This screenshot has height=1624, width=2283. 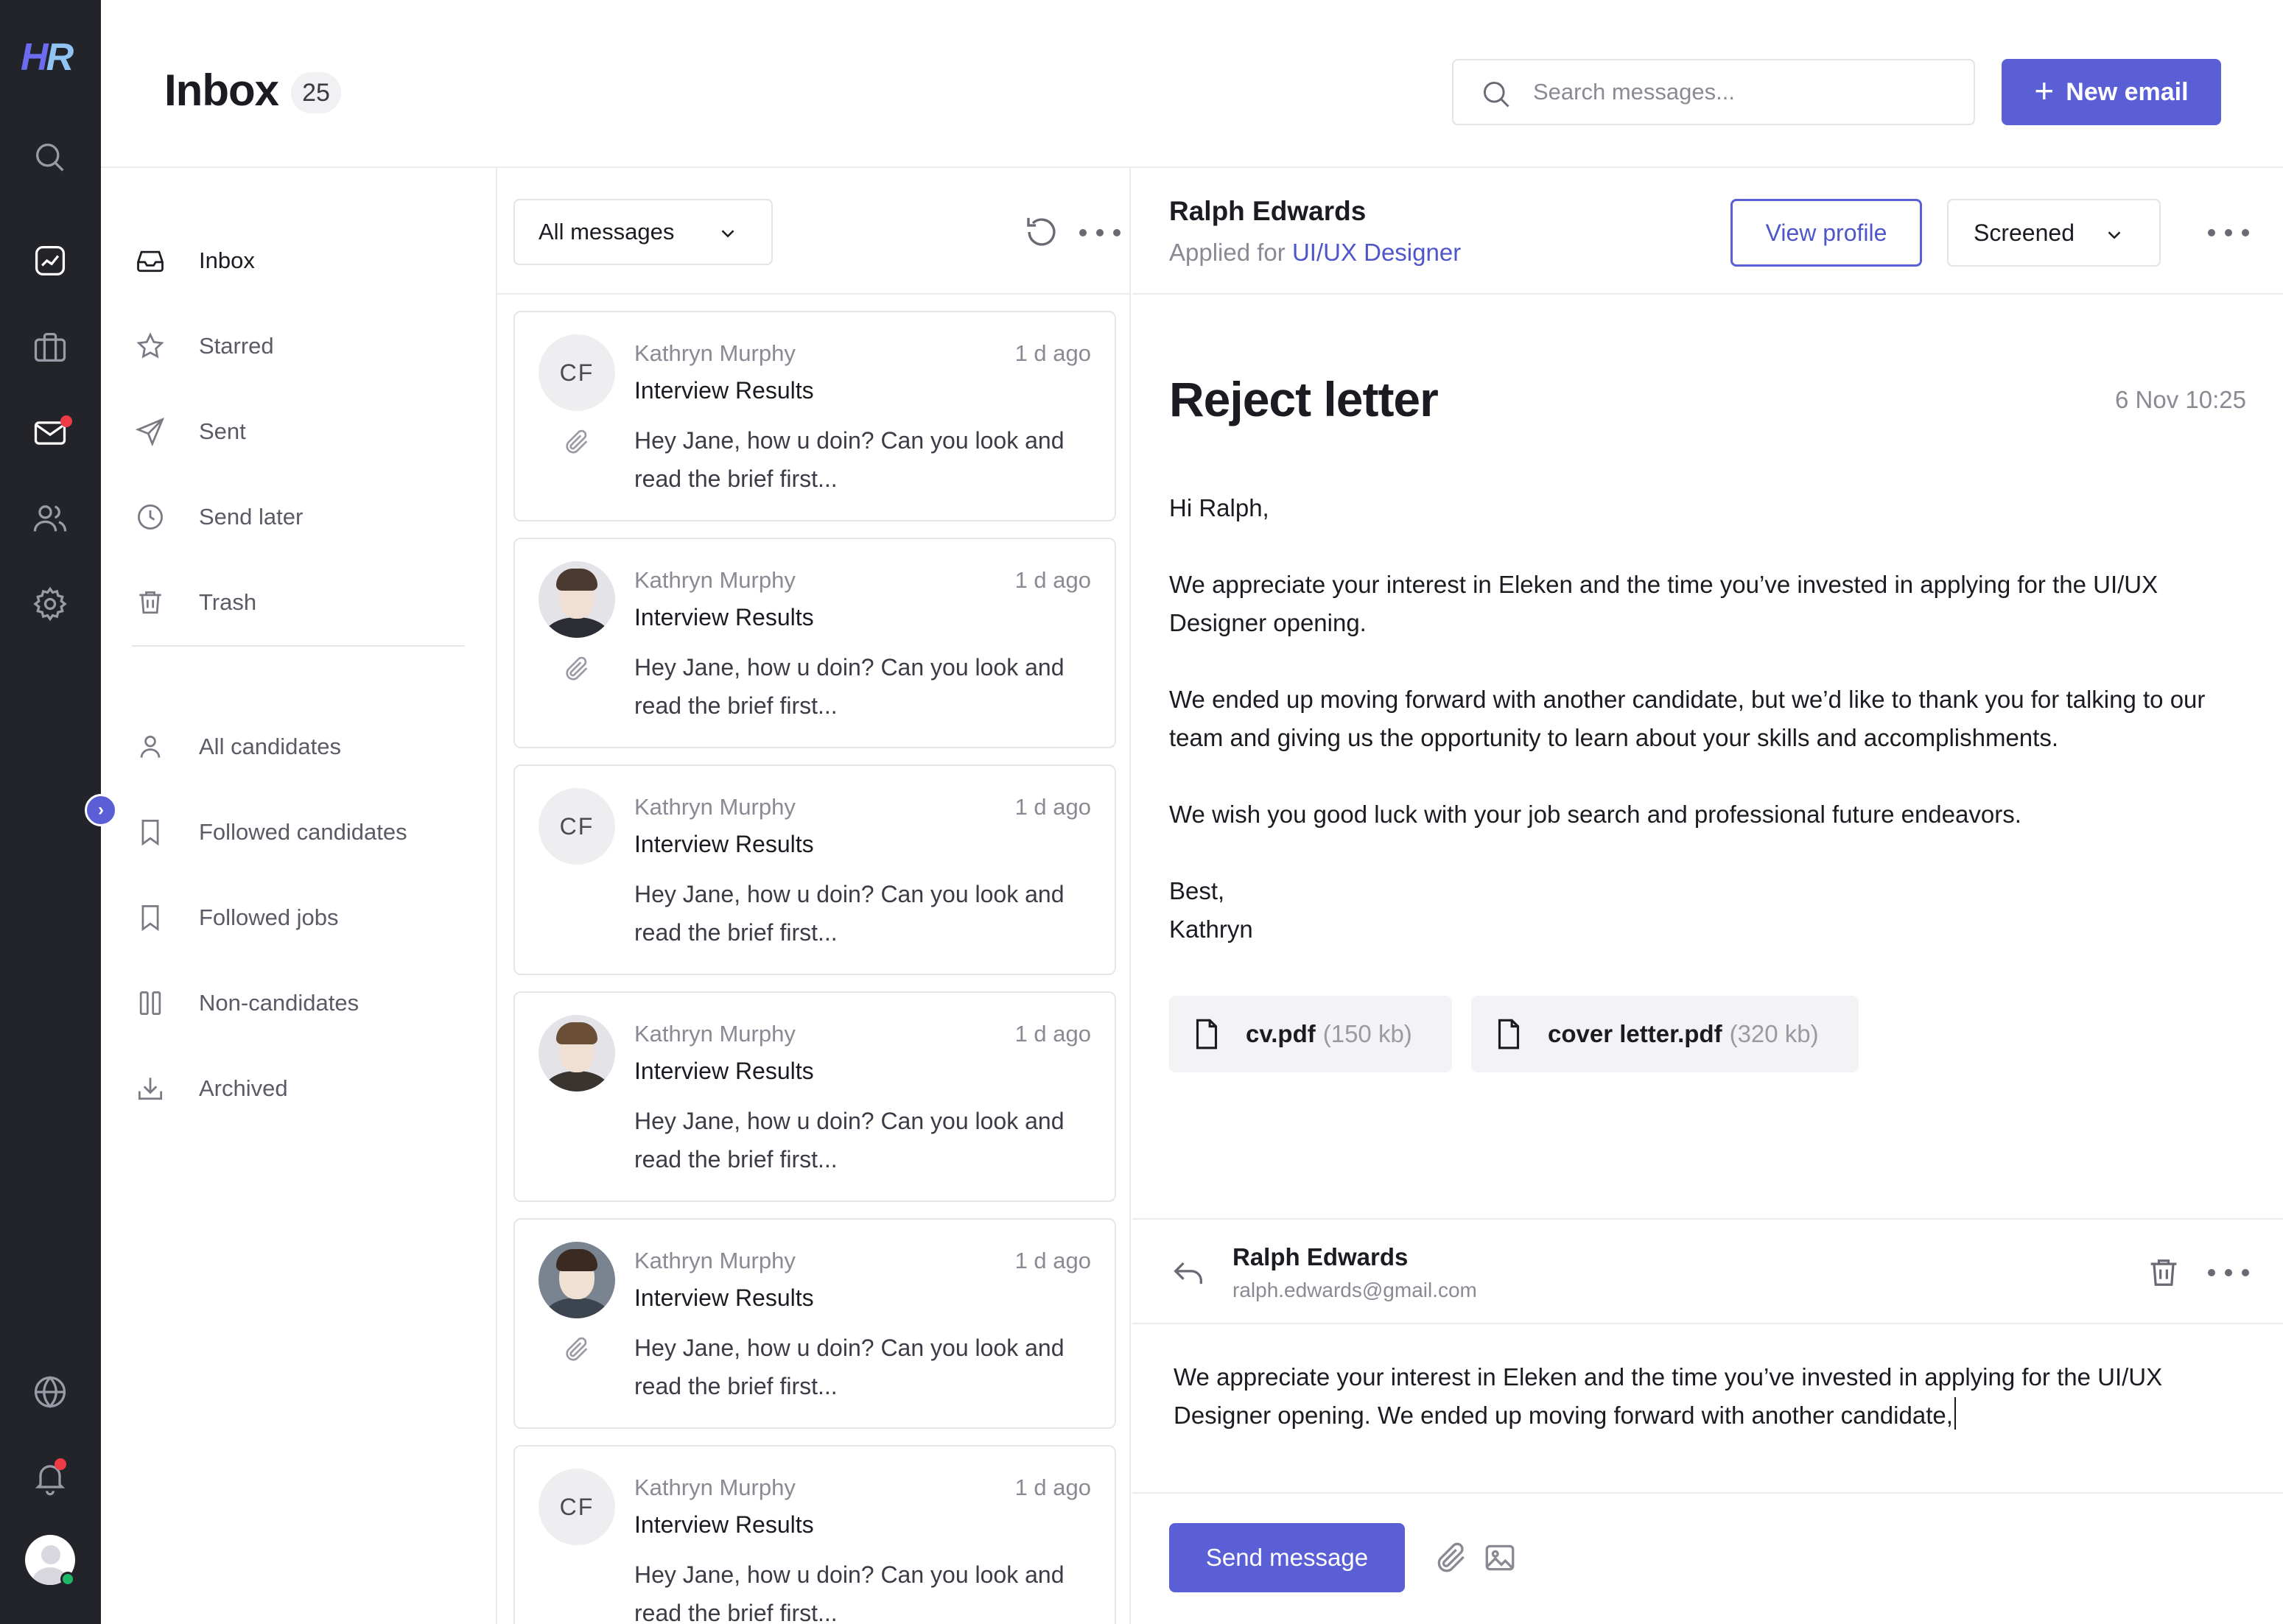 What do you see at coordinates (1355, 1290) in the screenshot?
I see `reply-recipient-email: ralph.edwards@gmail.com` at bounding box center [1355, 1290].